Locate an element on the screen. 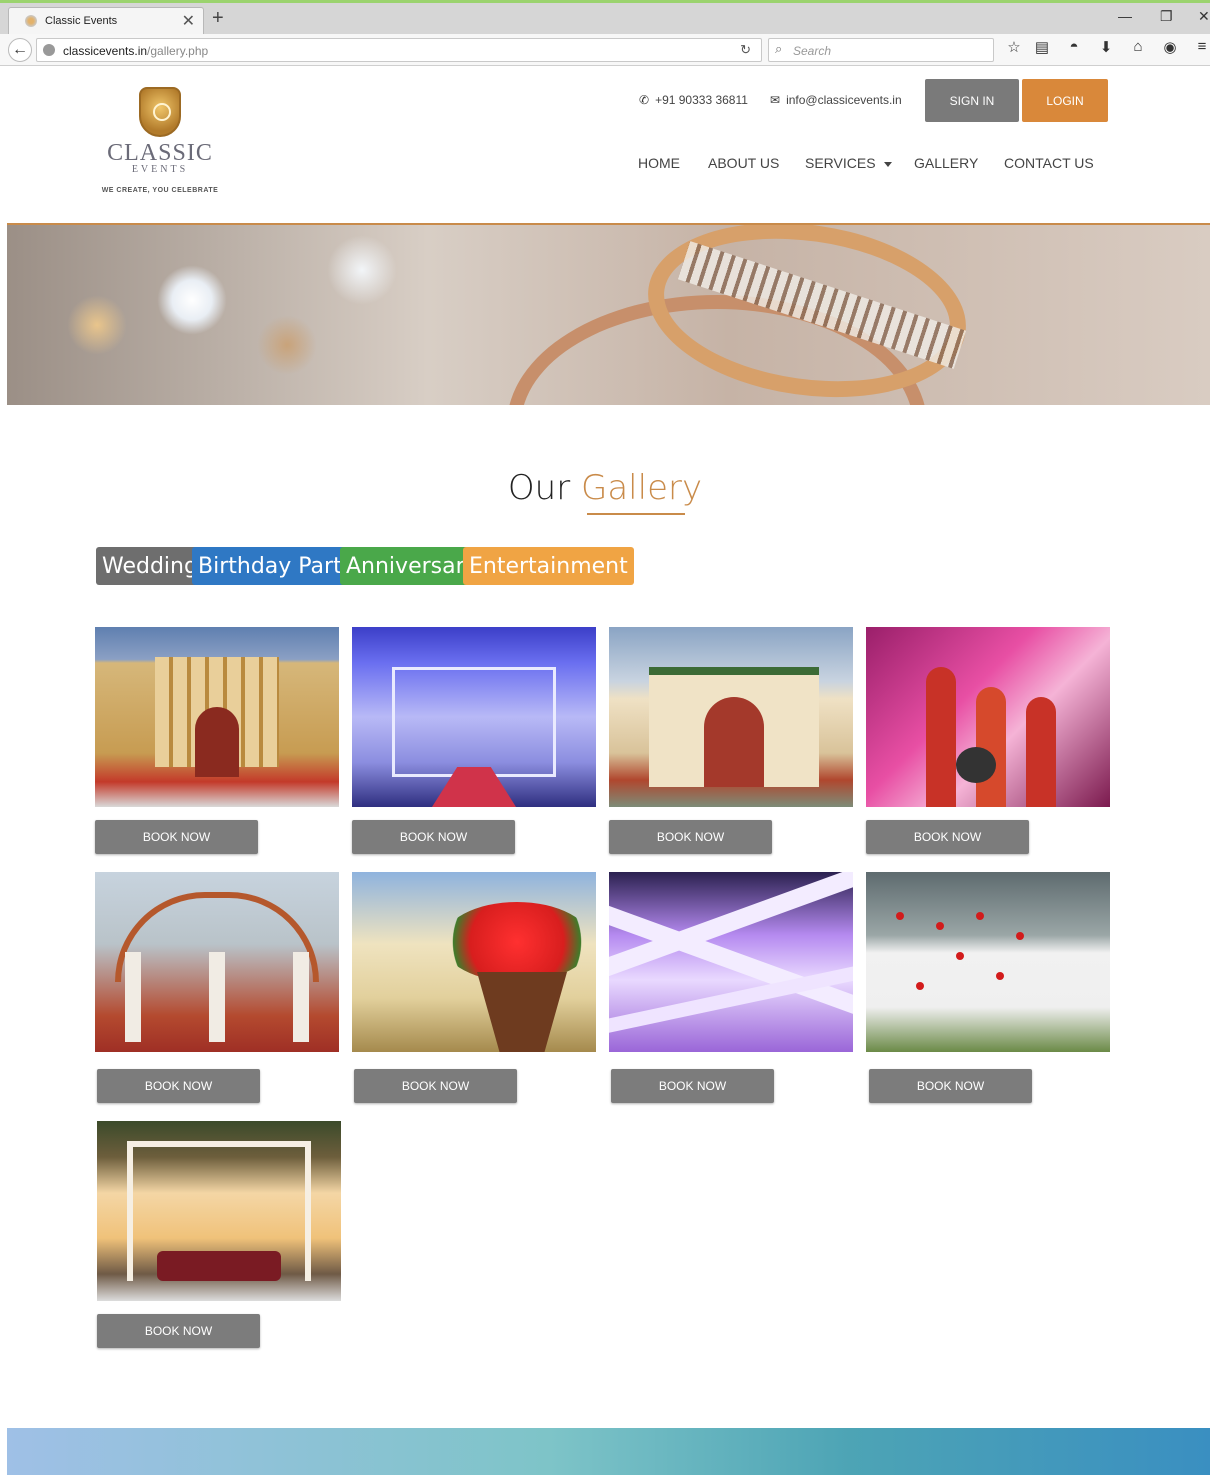 The width and height of the screenshot is (1210, 1475). minimize-icon: — is located at coordinates (1125, 16).